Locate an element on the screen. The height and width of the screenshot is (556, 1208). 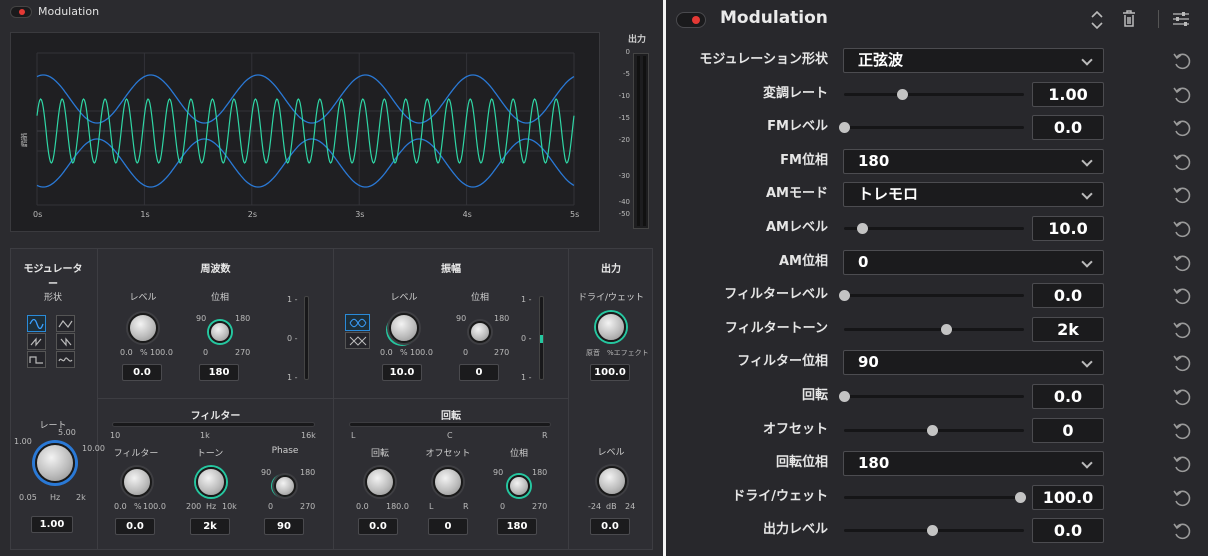
rotation-scale-c: C is located at coordinates (450, 435).